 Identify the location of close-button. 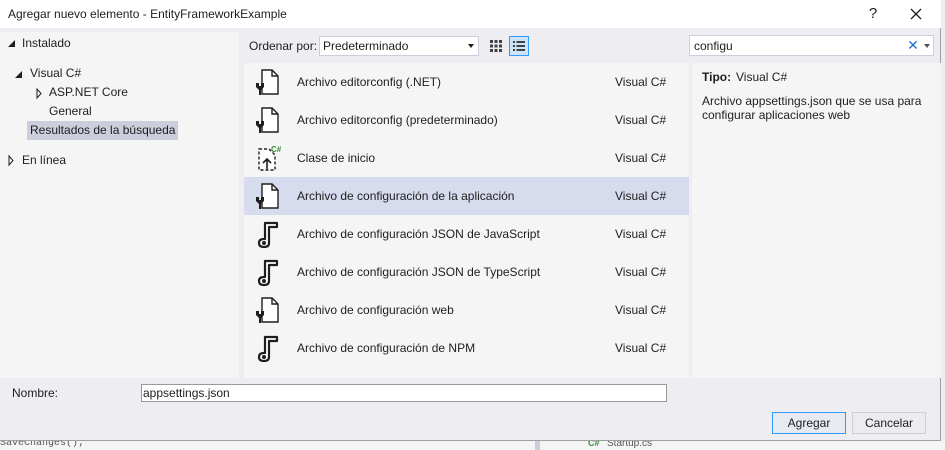
(916, 14).